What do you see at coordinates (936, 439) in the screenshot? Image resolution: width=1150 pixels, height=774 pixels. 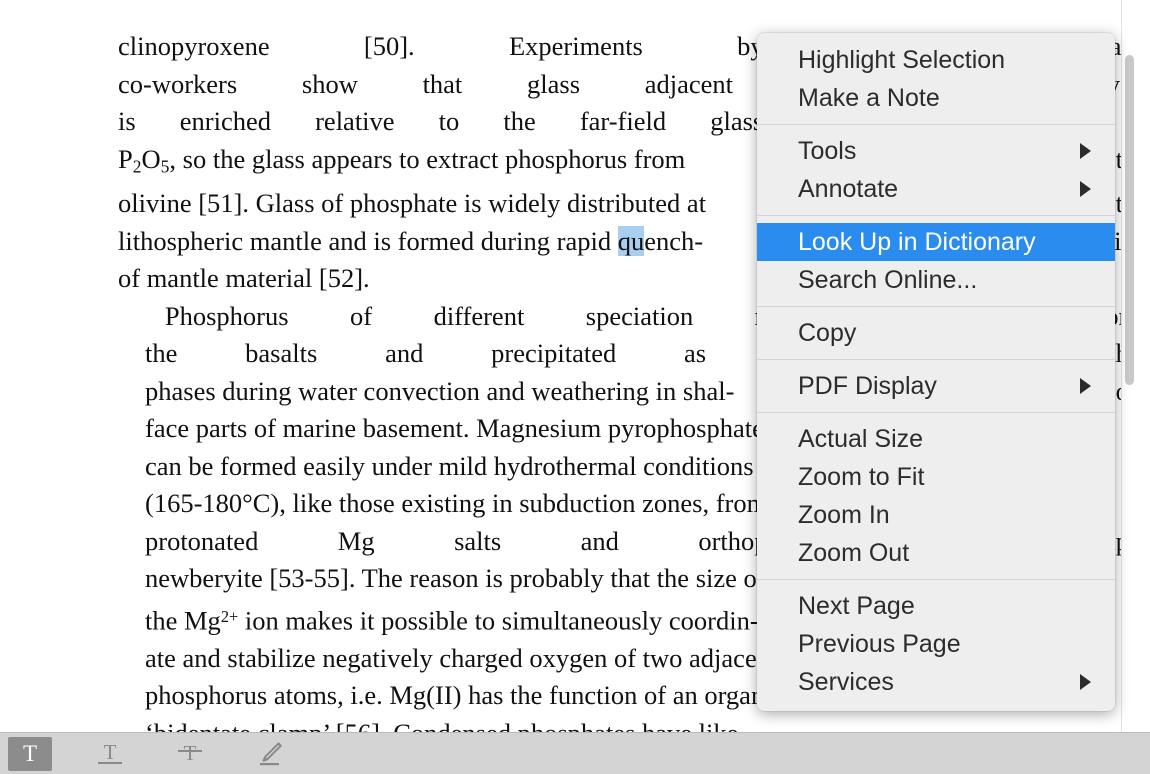 I see `menu-item-actual-size: Actual Size` at bounding box center [936, 439].